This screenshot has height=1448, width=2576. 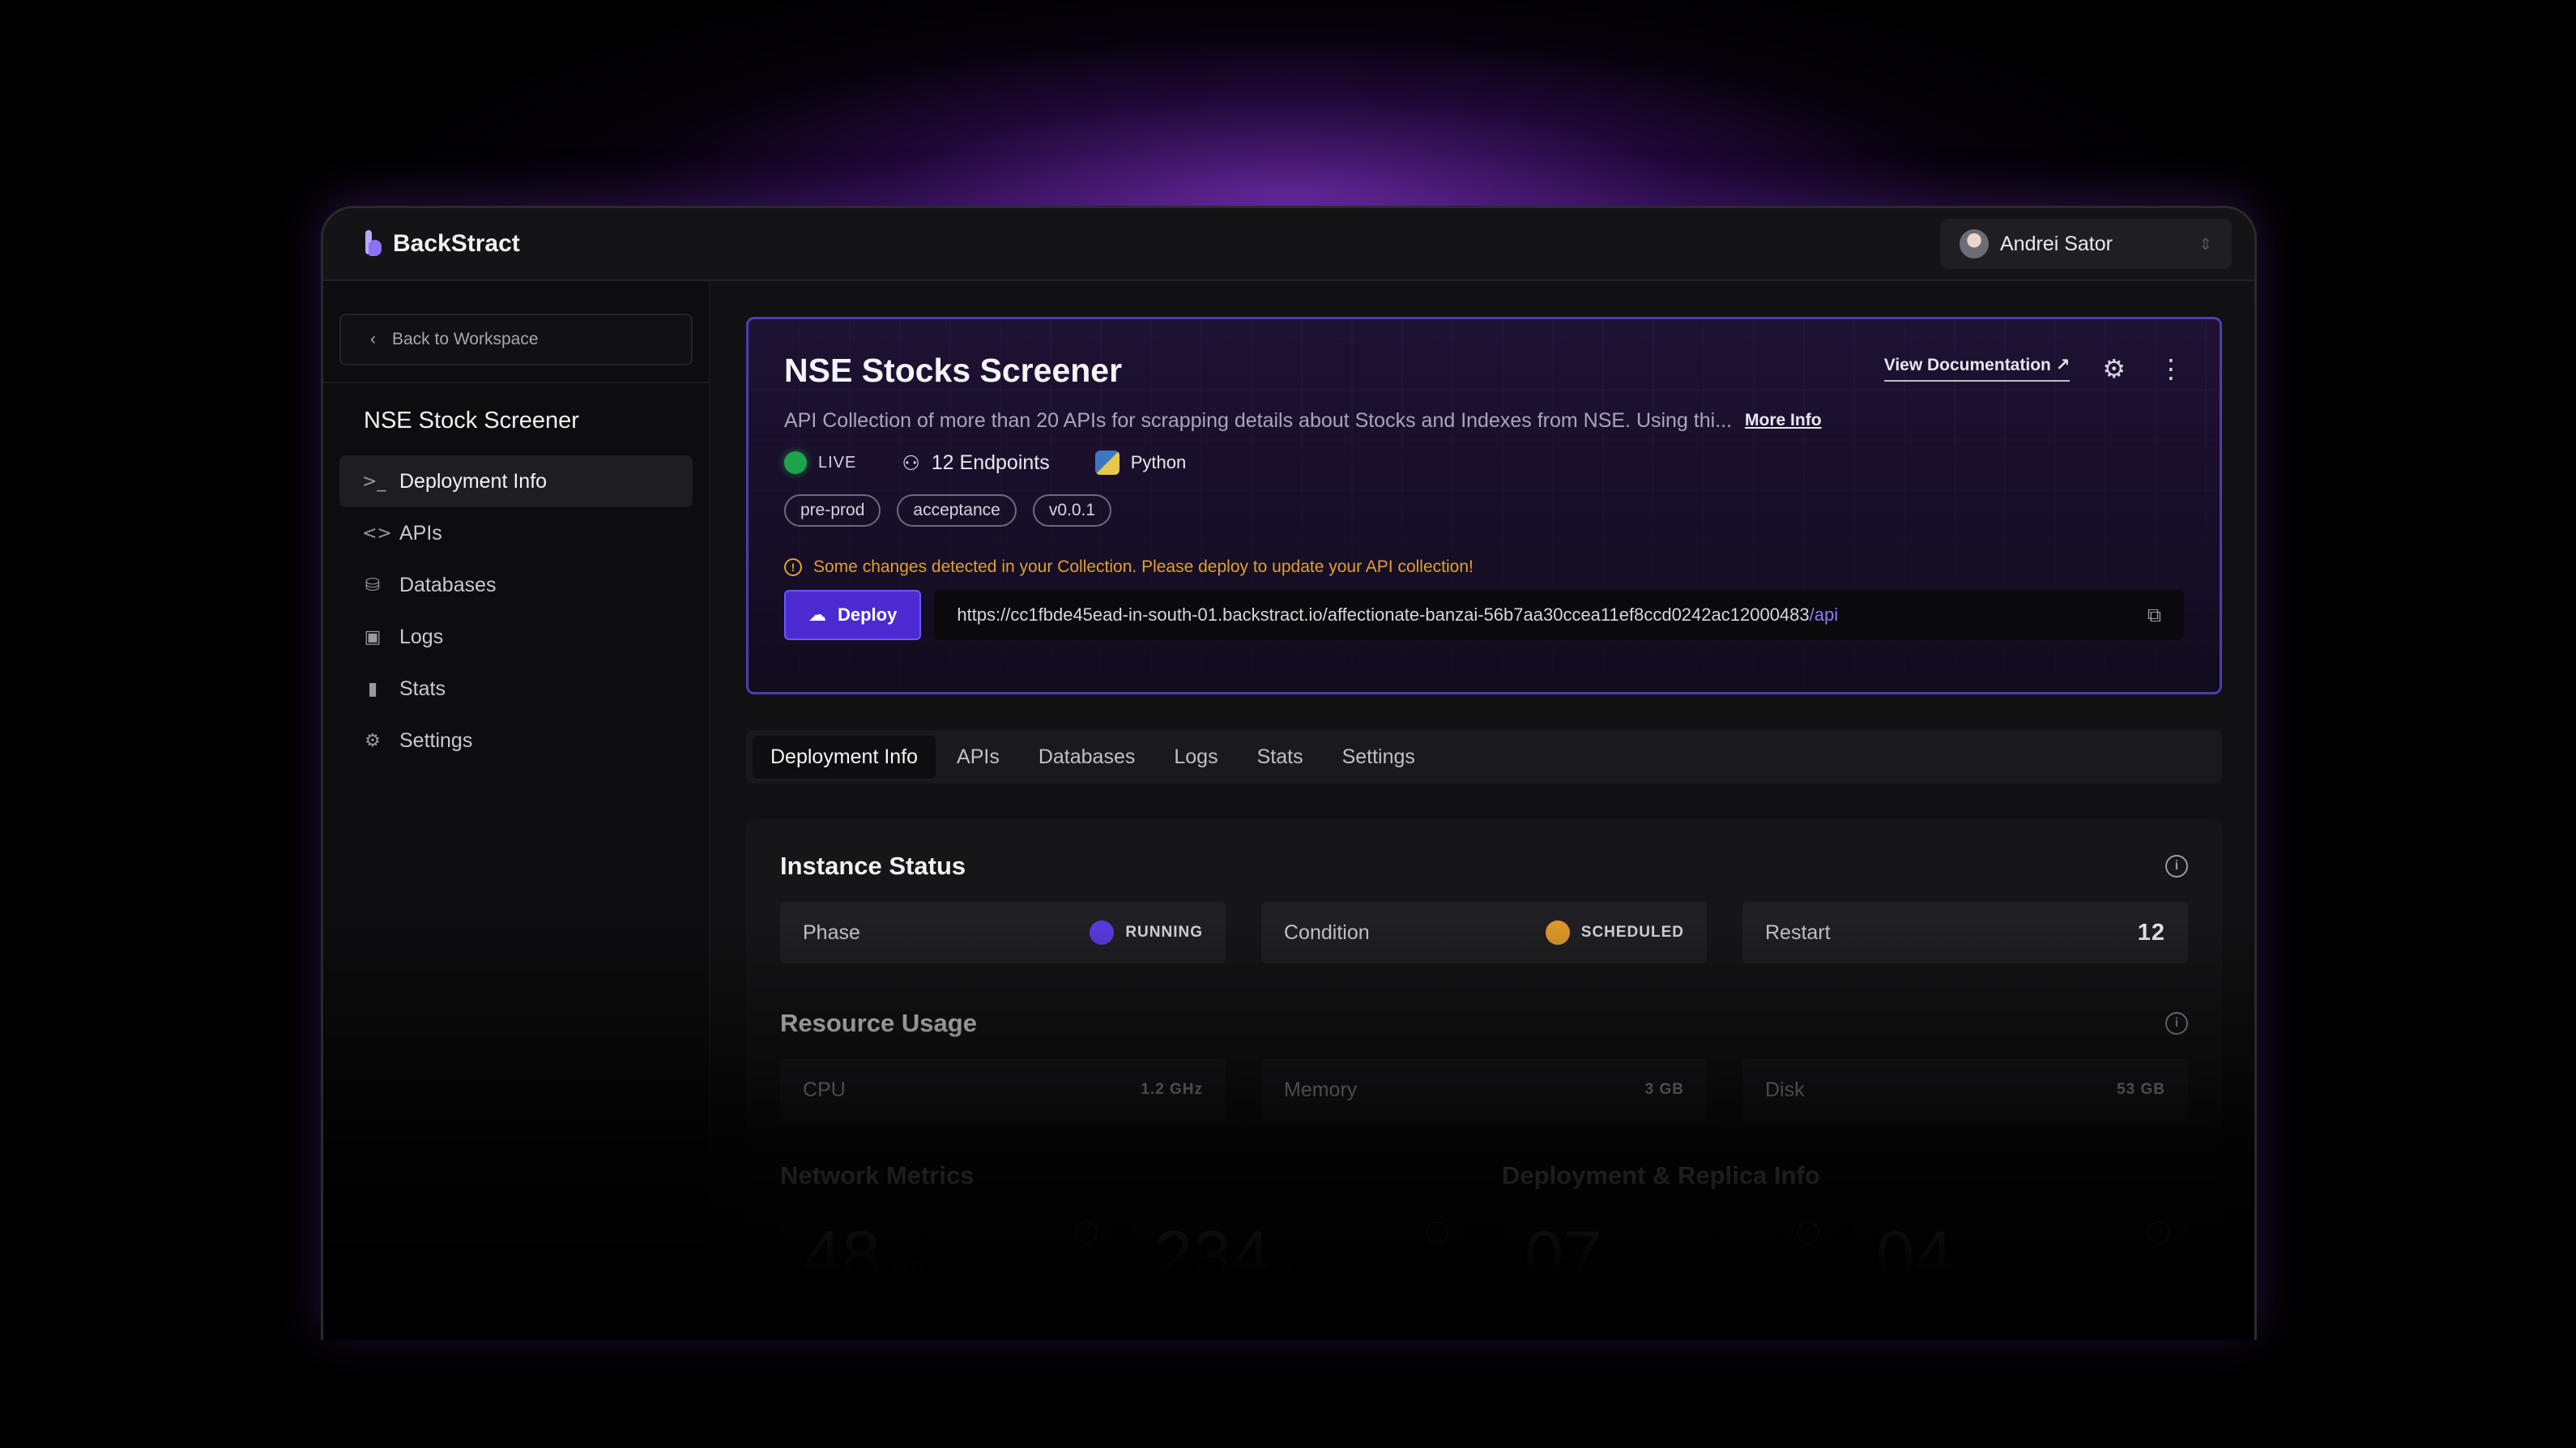 I want to click on metric-value: 48, so click(x=842, y=1256).